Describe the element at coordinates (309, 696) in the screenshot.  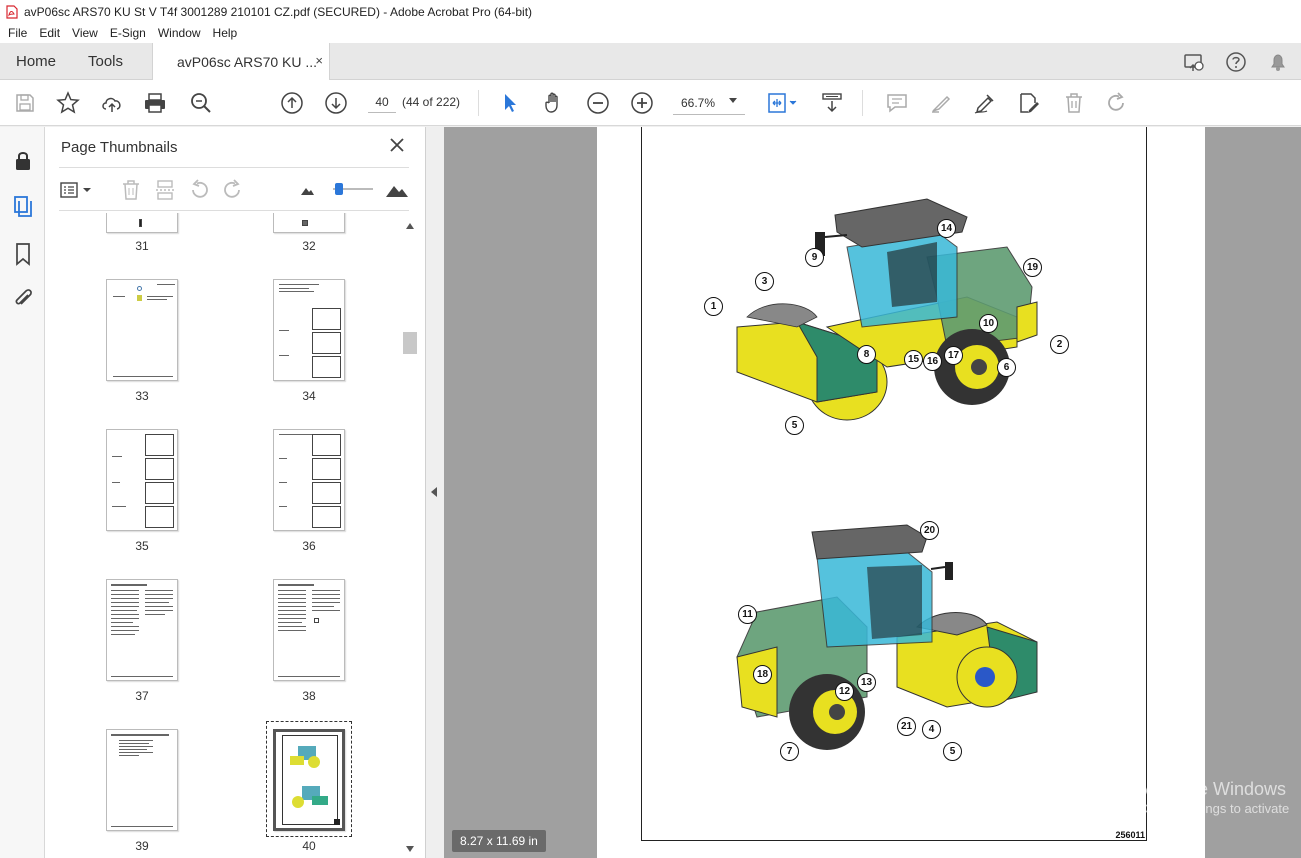
I see `page-thumbnail-number: 38` at that location.